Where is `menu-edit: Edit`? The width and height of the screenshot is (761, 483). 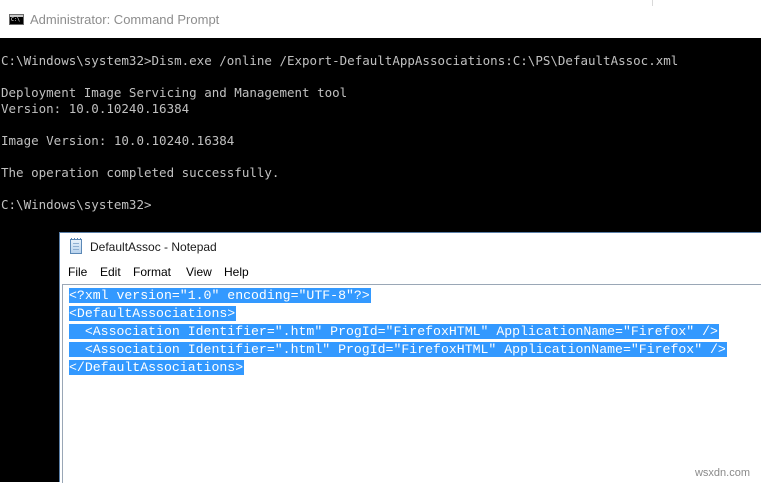
menu-edit: Edit is located at coordinates (110, 272).